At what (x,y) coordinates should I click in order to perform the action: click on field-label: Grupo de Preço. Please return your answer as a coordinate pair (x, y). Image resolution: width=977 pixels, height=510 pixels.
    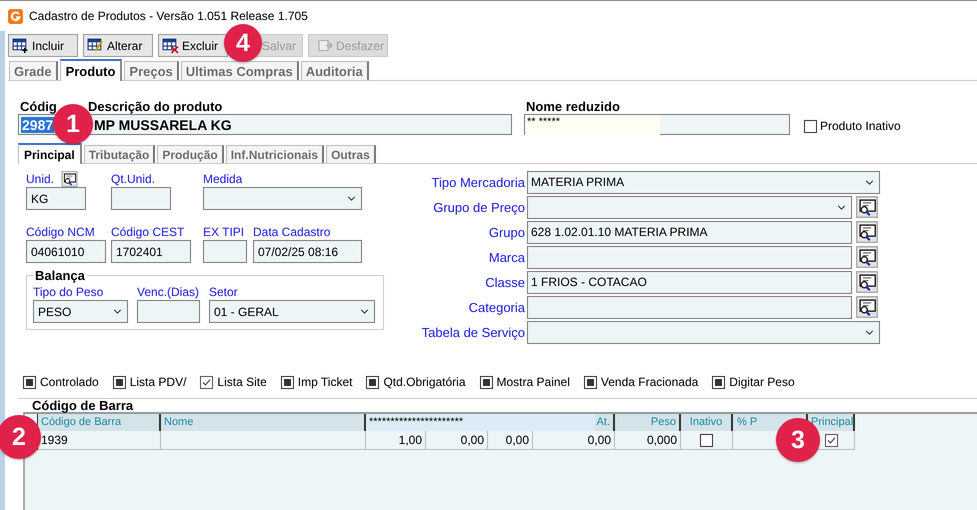
    Looking at the image, I should click on (478, 207).